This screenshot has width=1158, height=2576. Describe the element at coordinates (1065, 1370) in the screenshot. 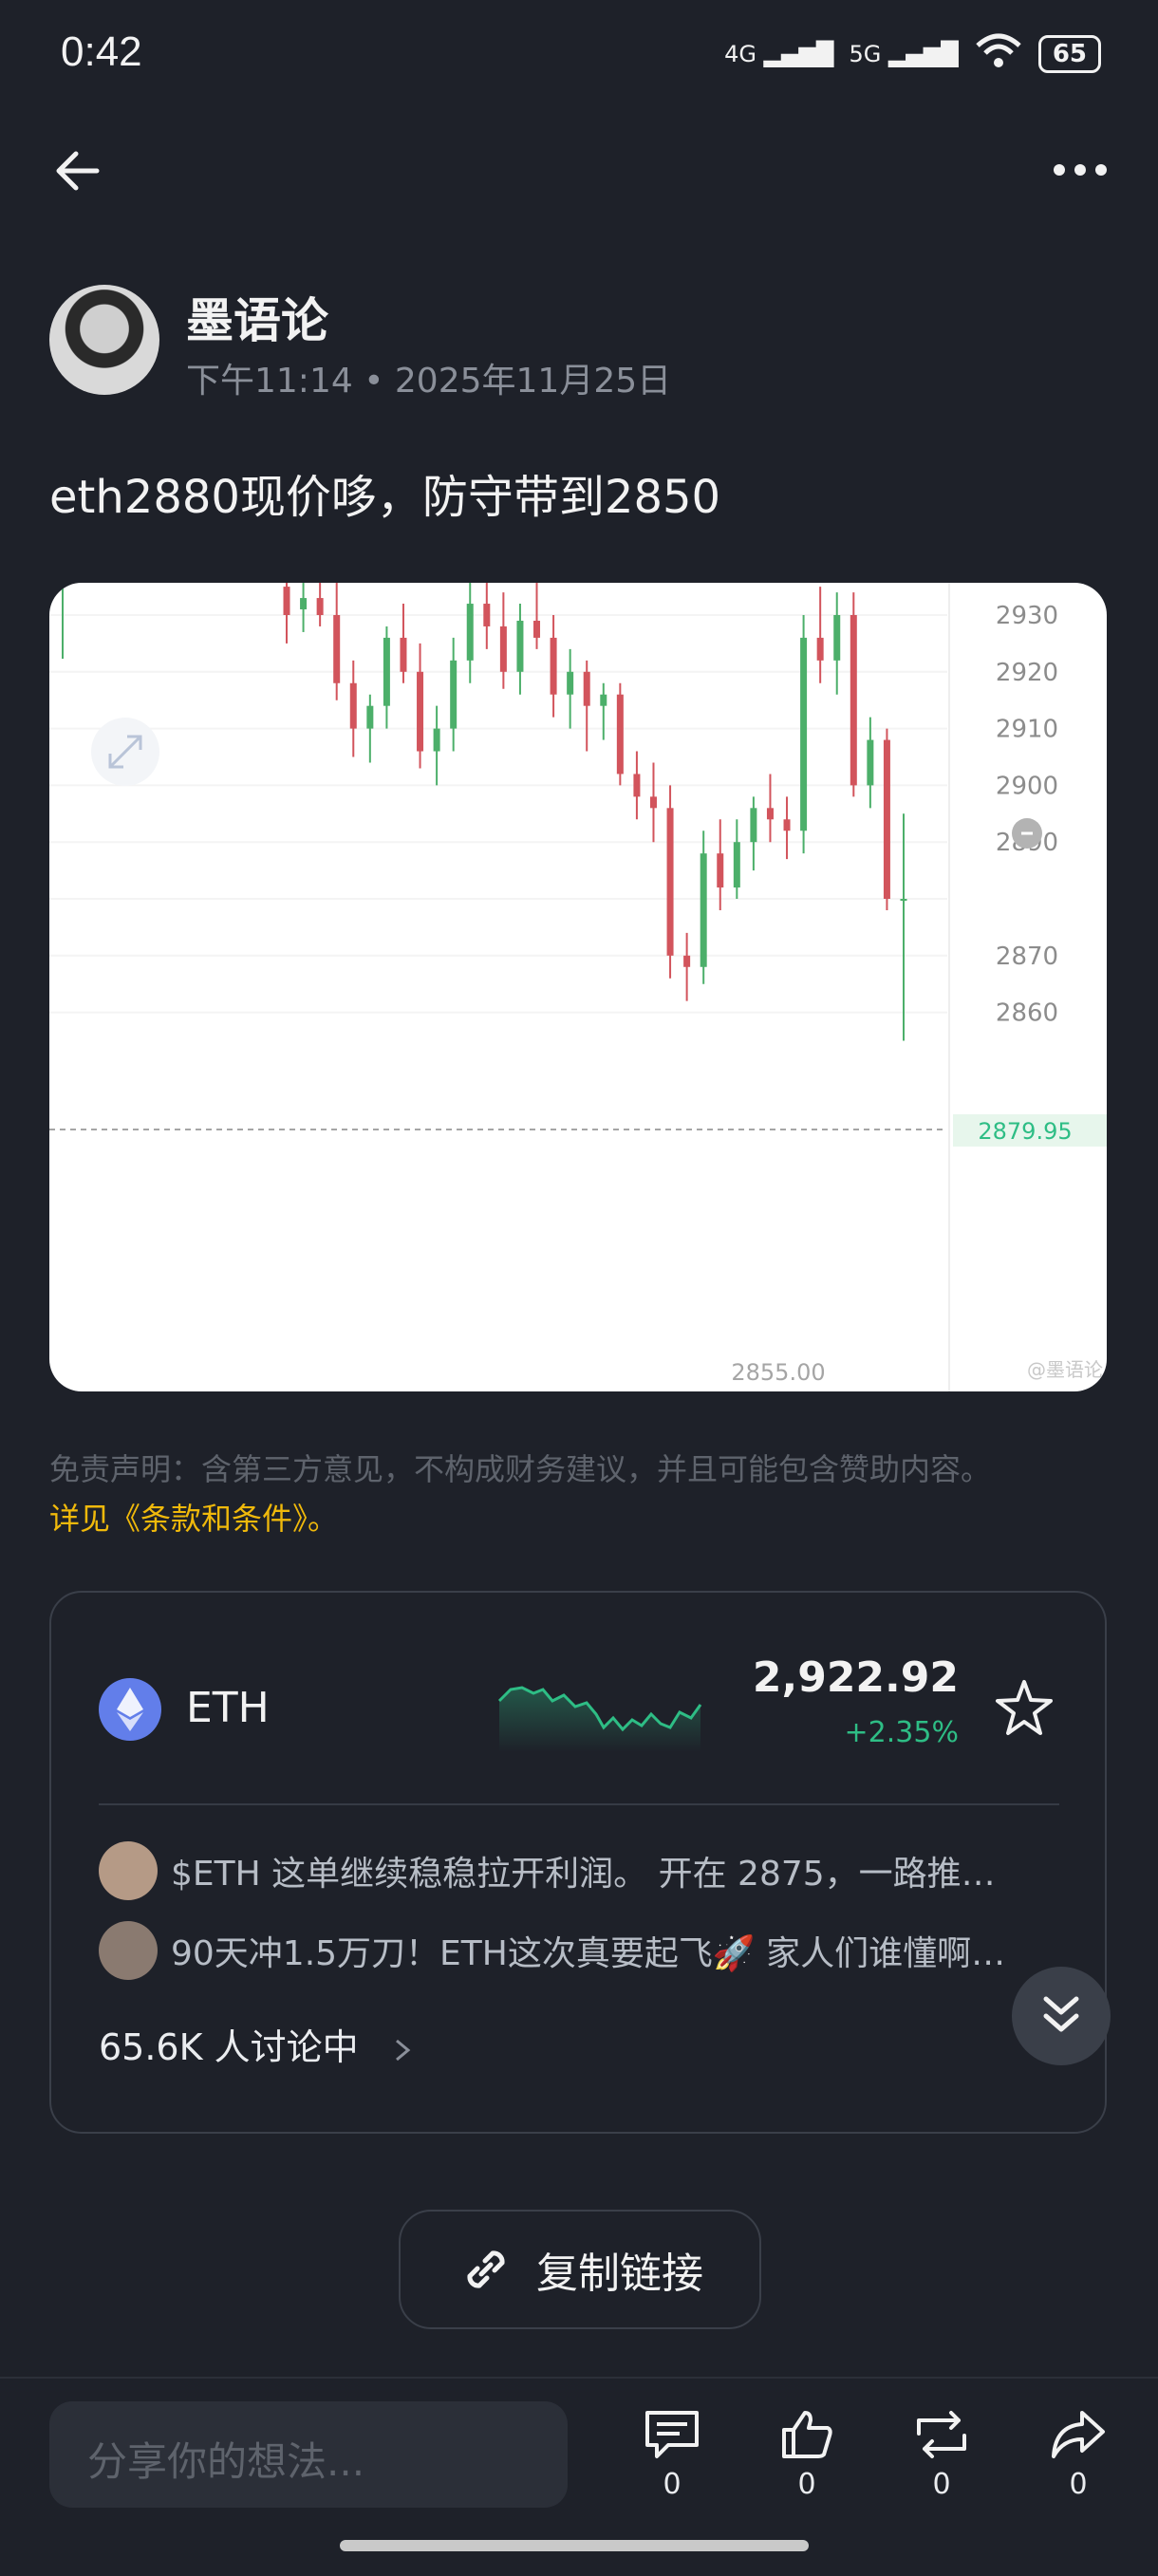

I see `watermark: @墨语论` at that location.